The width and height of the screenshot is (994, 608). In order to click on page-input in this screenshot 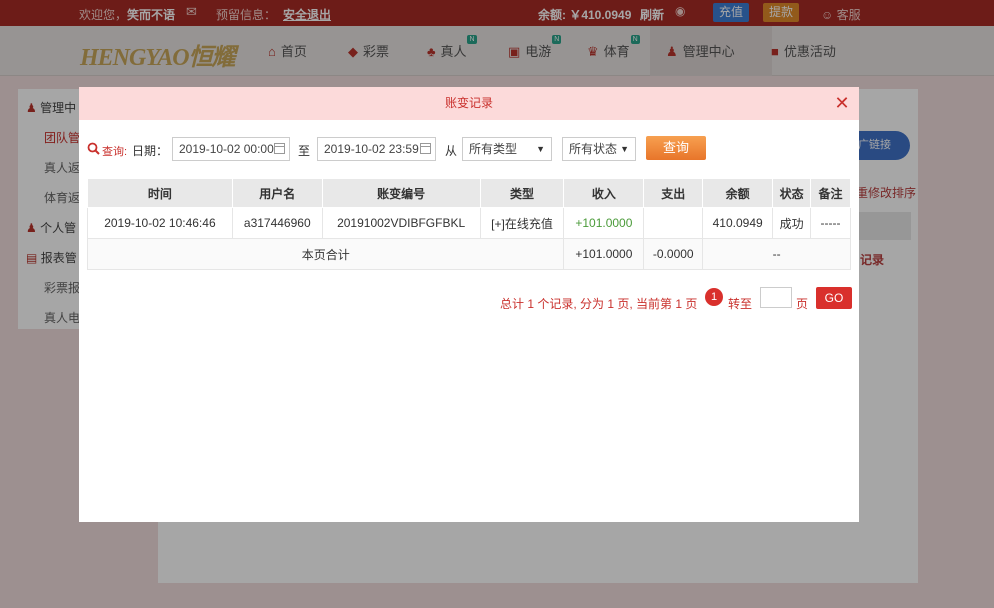, I will do `click(776, 297)`.